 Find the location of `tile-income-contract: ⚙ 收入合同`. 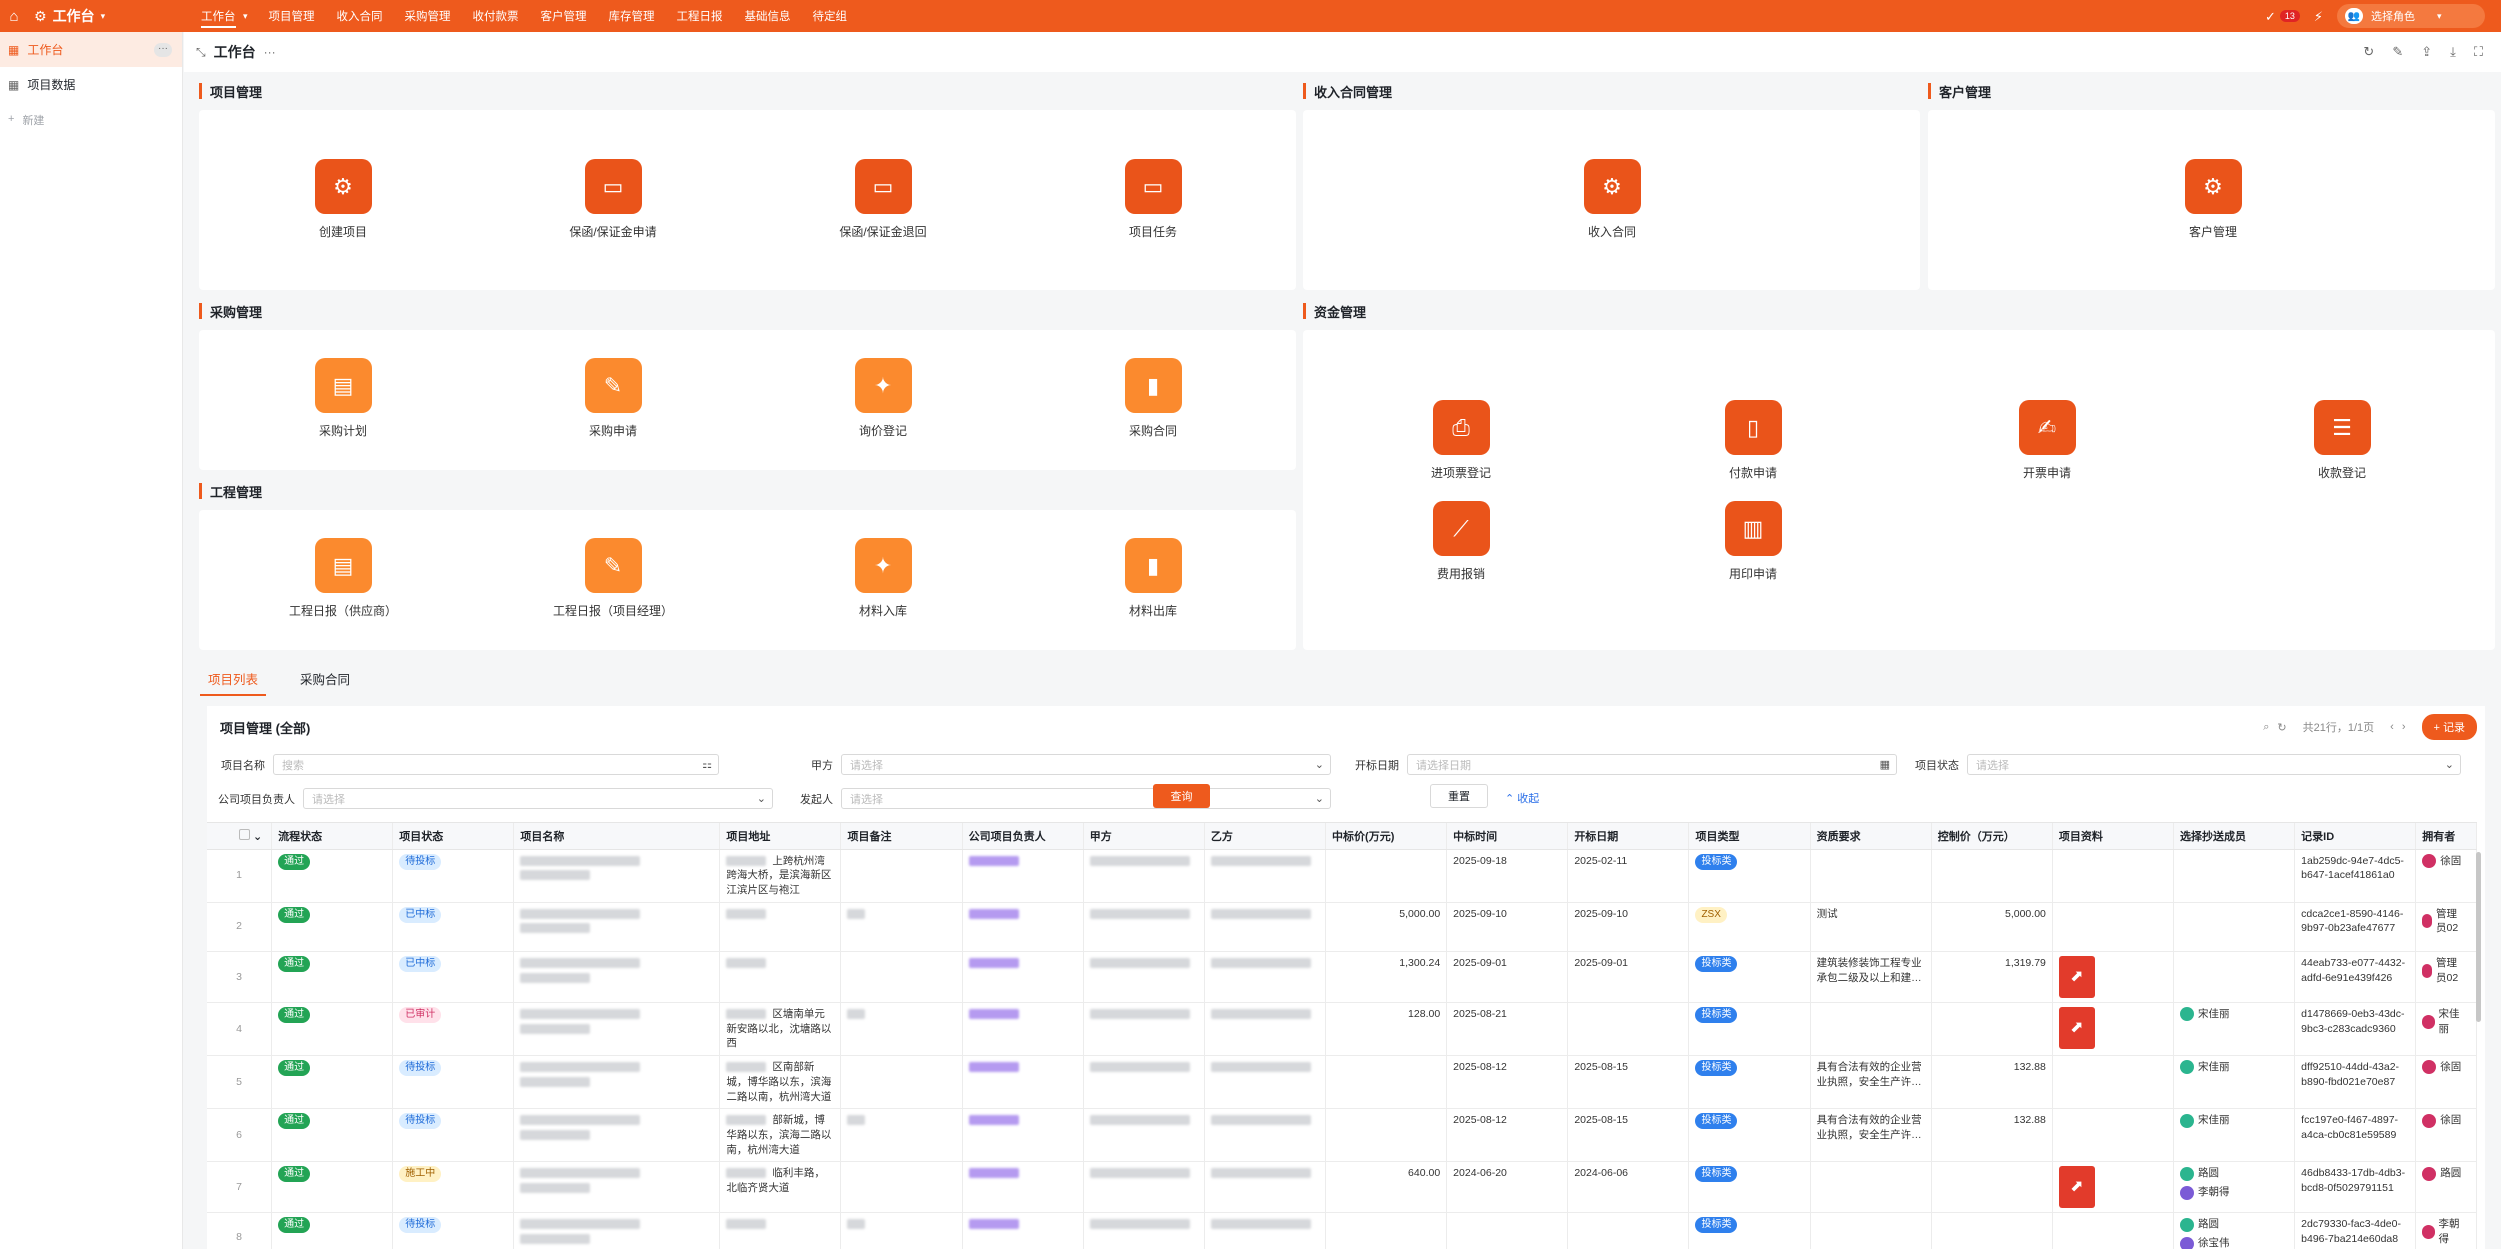

tile-income-contract: ⚙ 收入合同 is located at coordinates (1612, 199).